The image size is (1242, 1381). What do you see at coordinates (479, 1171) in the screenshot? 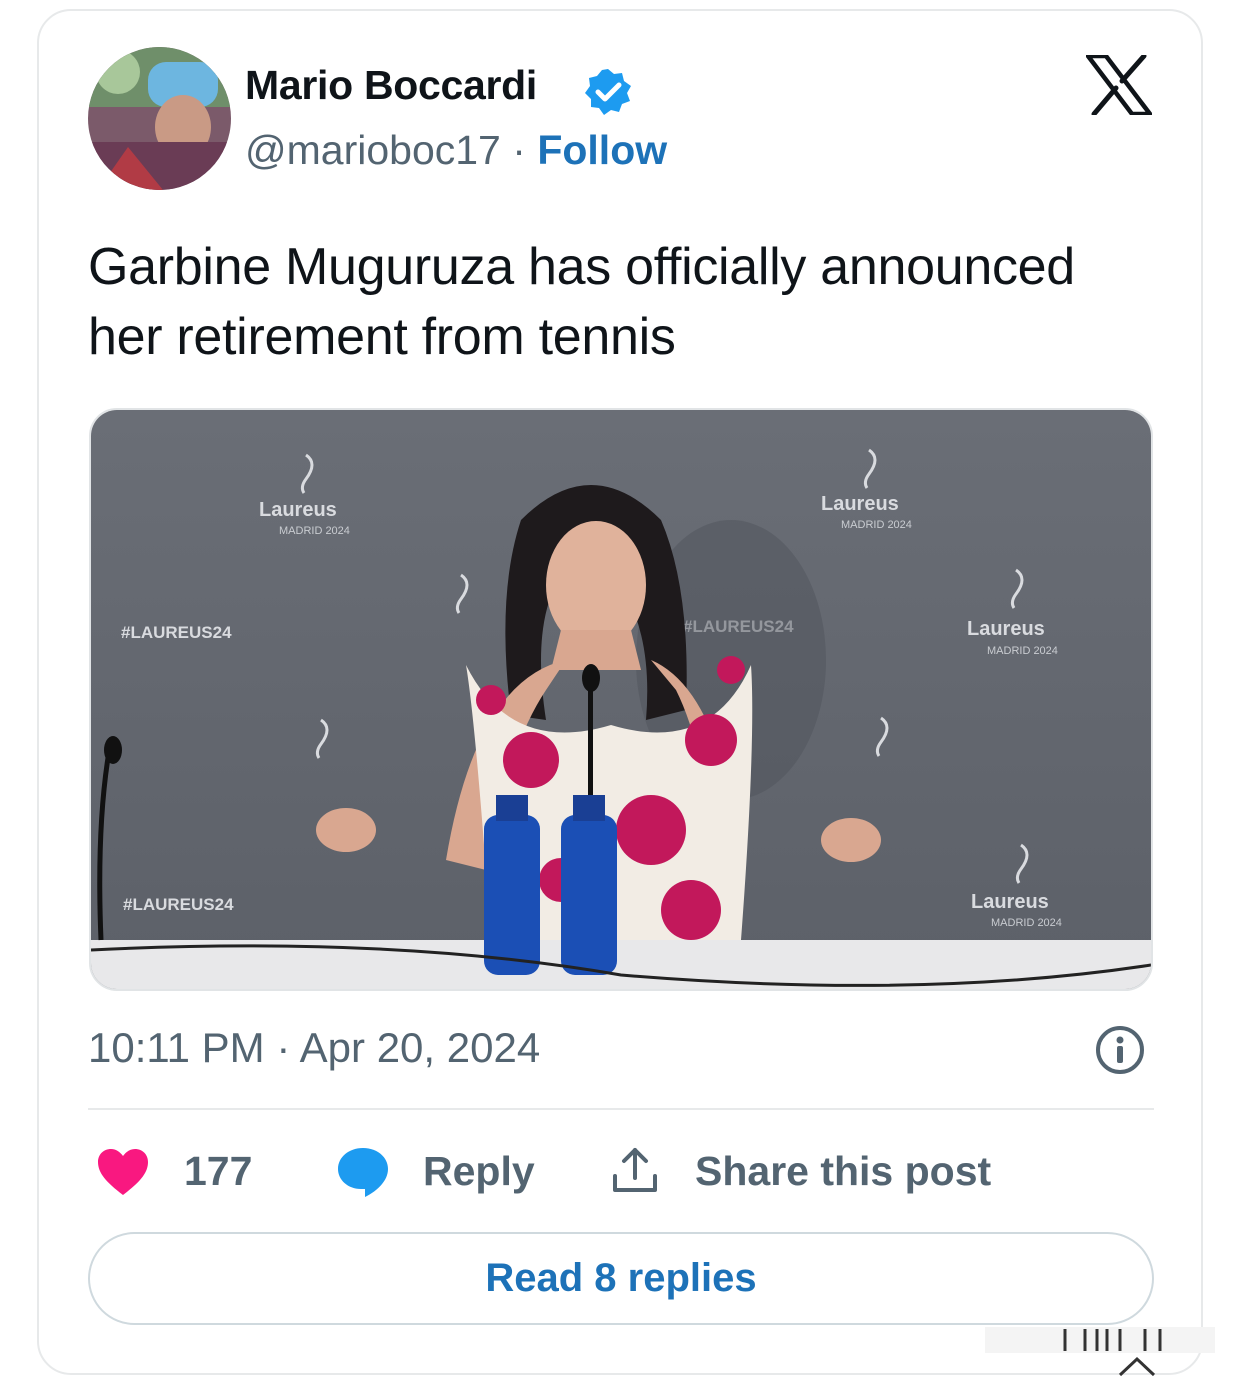
I see `reply-button: Reply` at bounding box center [479, 1171].